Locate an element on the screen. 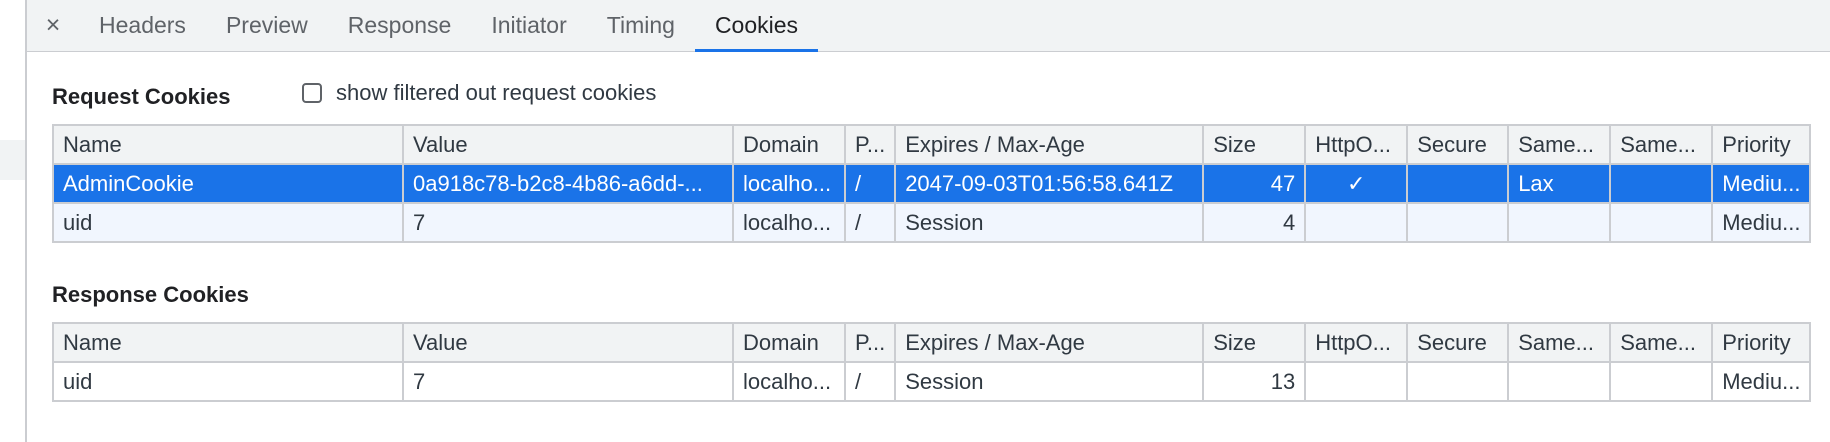 This screenshot has height=442, width=1830. tab-cookies: Cookies is located at coordinates (756, 26).